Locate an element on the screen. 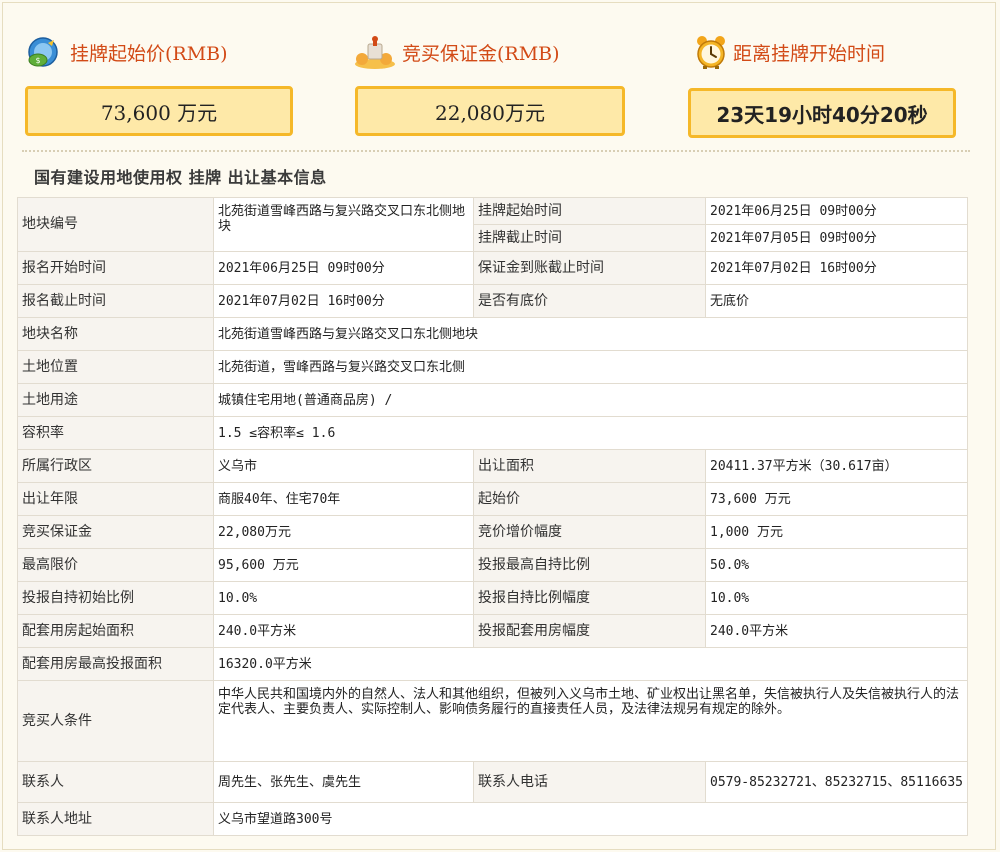  phone-value: 0579-85232721、85232715、85116635 is located at coordinates (836, 782).